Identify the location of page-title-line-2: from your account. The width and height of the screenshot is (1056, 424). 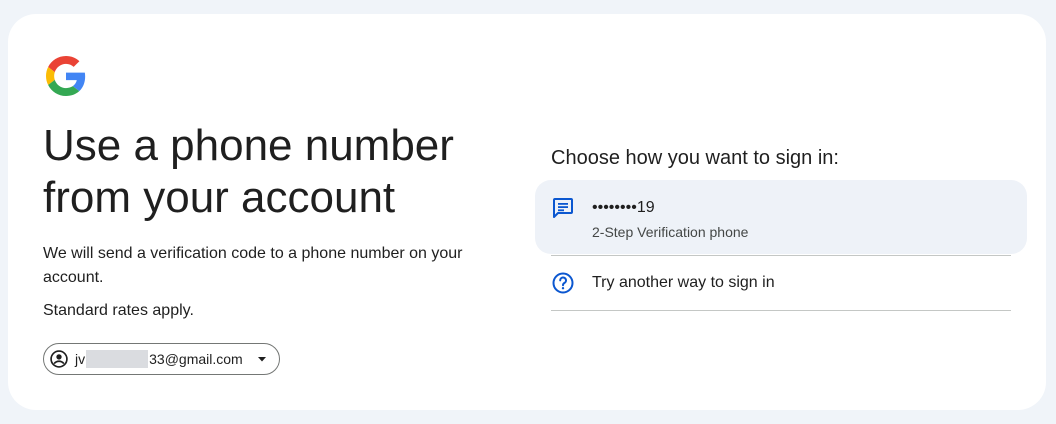
(219, 197).